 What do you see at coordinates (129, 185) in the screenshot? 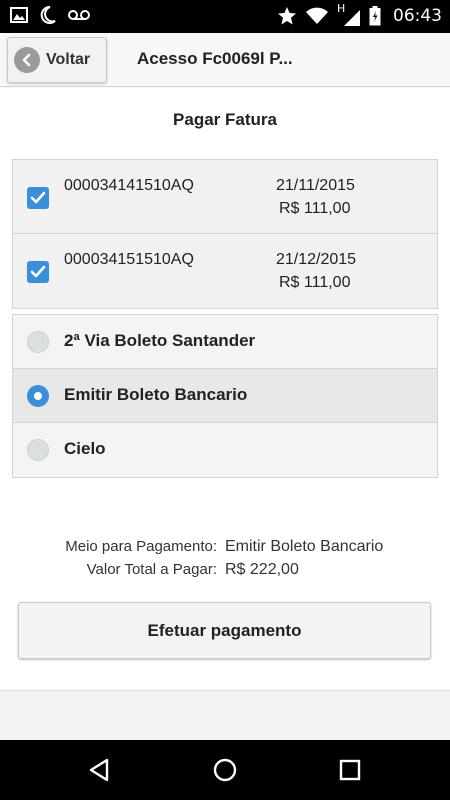
I see `invoice-code: 000034141510AQ` at bounding box center [129, 185].